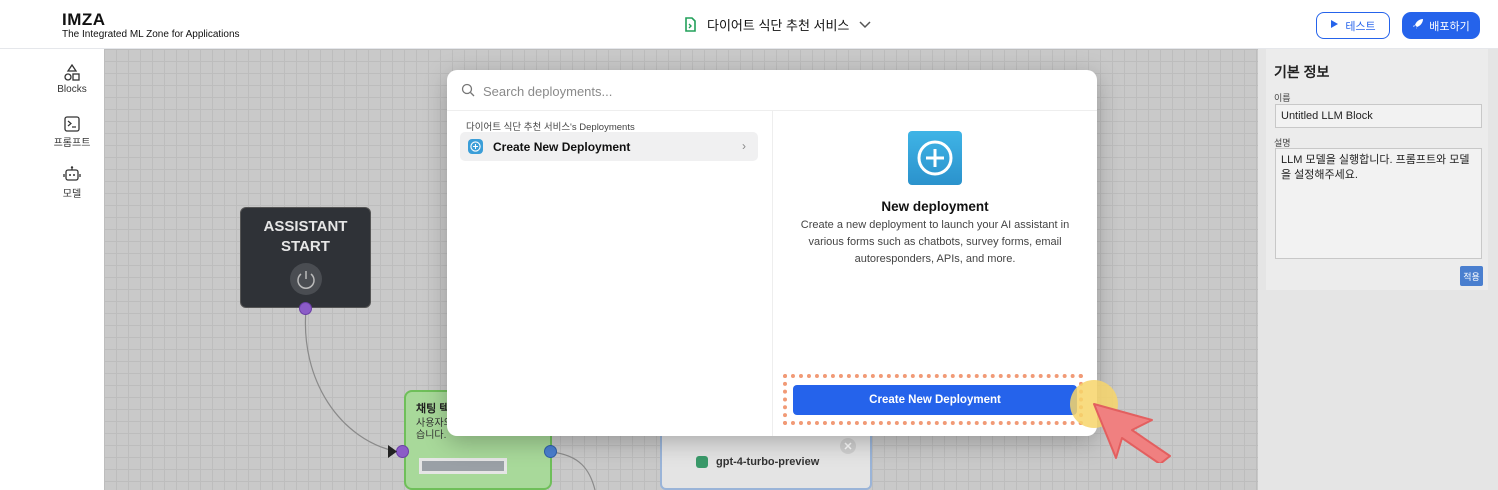 This screenshot has height=490, width=1498. Describe the element at coordinates (1282, 98) in the screenshot. I see `name-label: 이름` at that location.